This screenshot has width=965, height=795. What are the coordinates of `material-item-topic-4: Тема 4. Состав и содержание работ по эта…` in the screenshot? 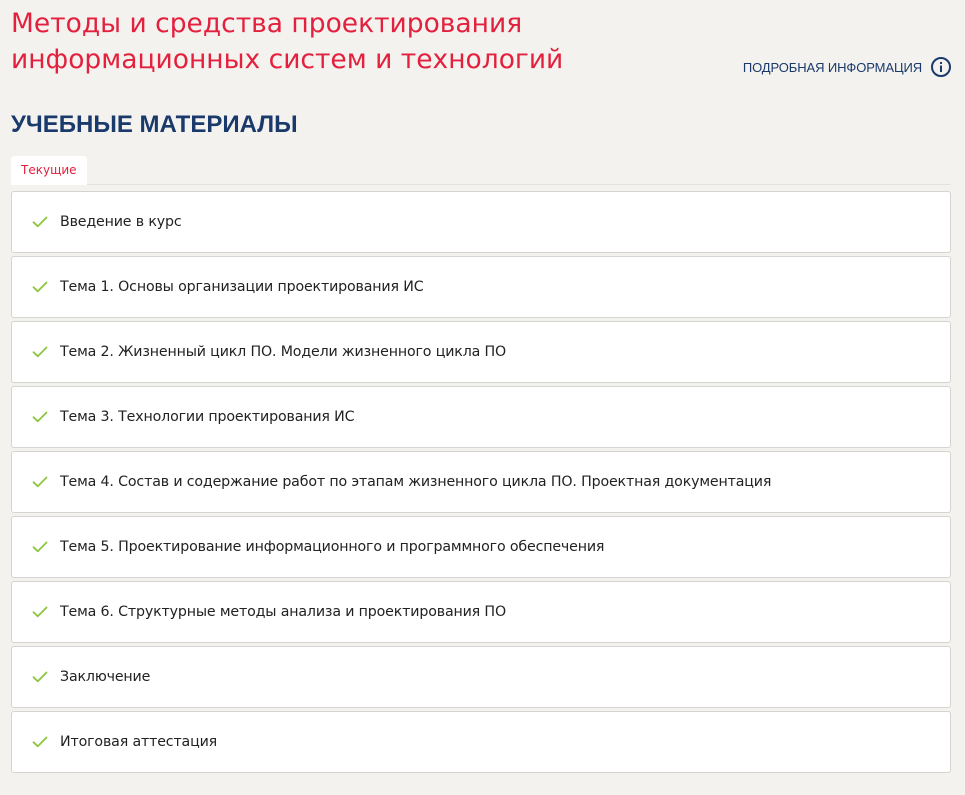 It's located at (481, 482).